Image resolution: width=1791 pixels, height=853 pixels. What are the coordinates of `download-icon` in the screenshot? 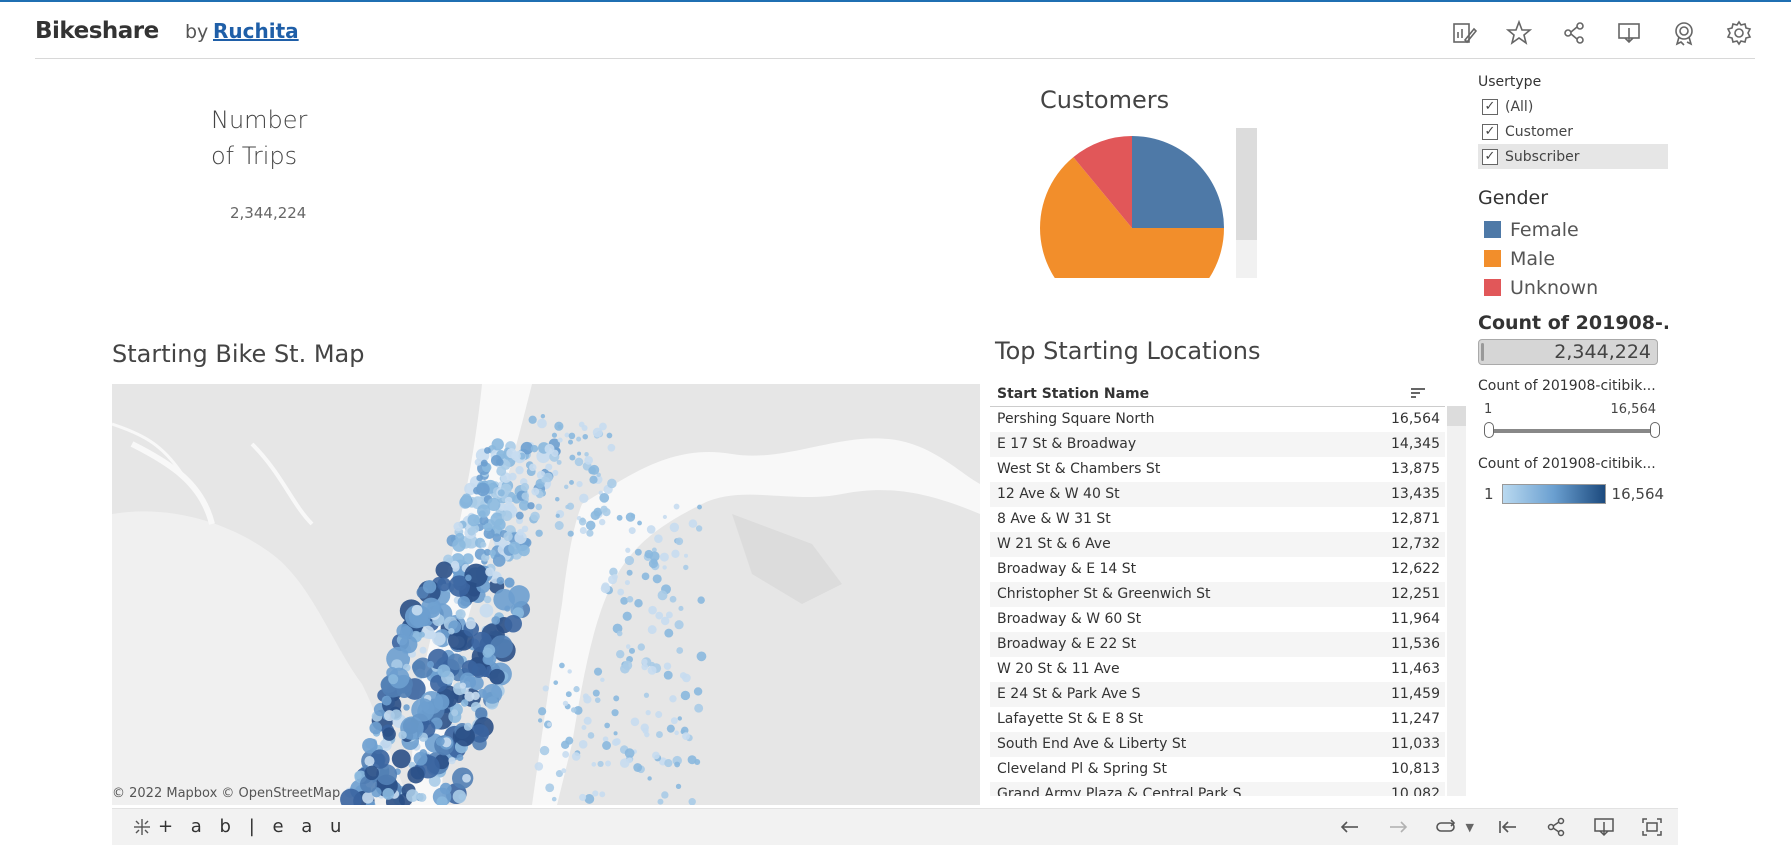 It's located at (1628, 32).